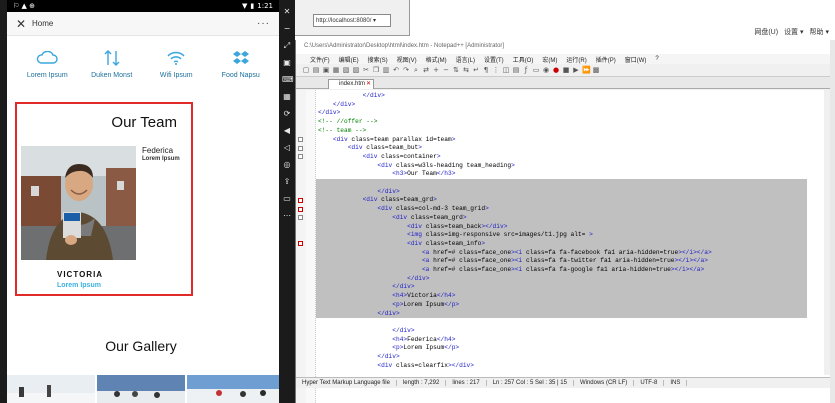 The height and width of the screenshot is (403, 835). What do you see at coordinates (556, 70) in the screenshot?
I see `record-macro-icon: ●` at bounding box center [556, 70].